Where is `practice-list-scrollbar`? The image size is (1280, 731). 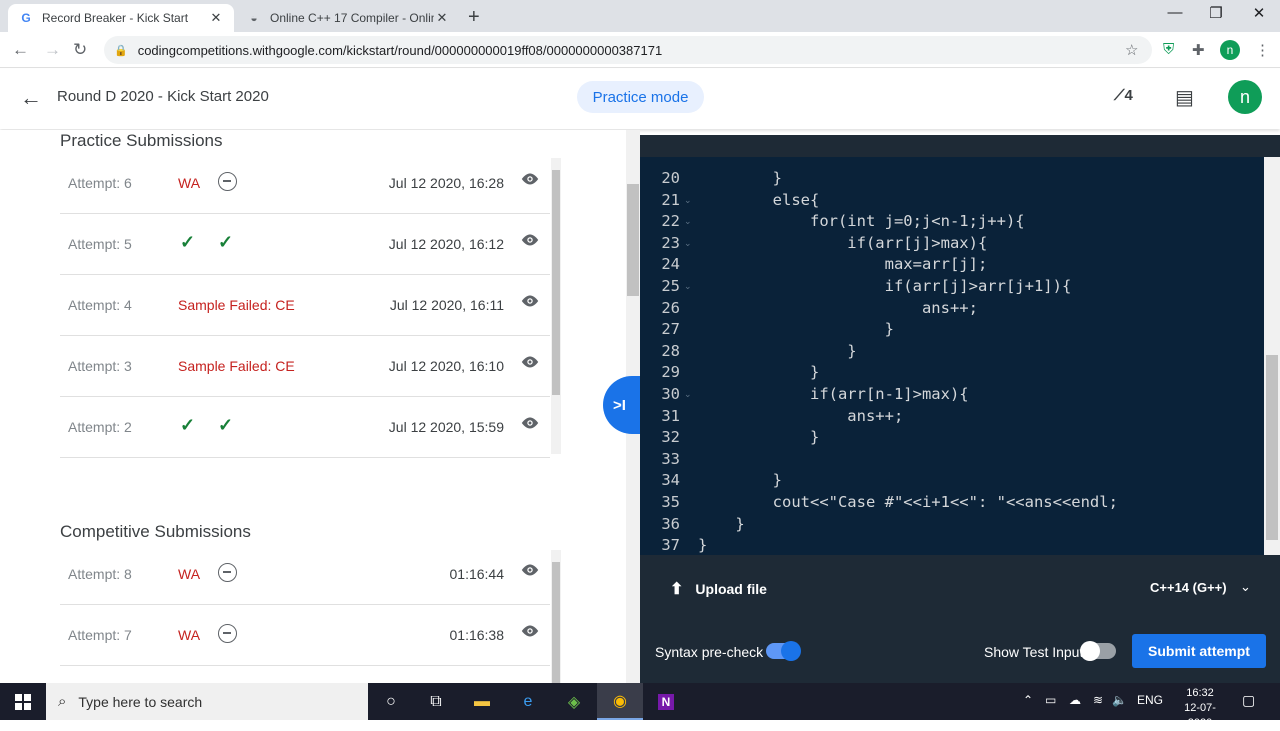
practice-list-scrollbar is located at coordinates (556, 306).